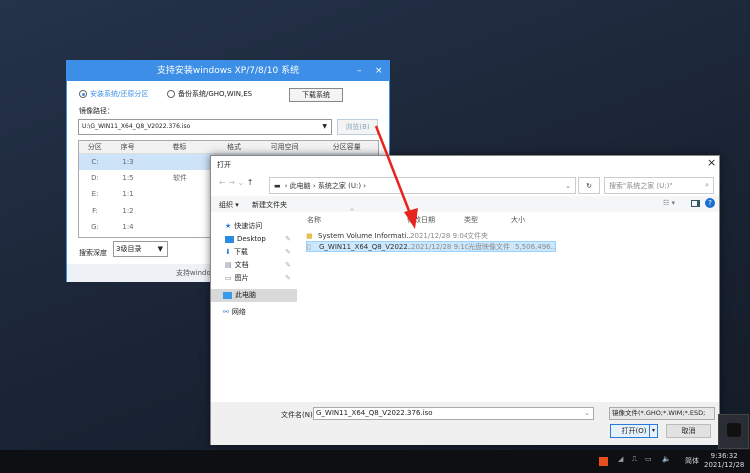 The width and height of the screenshot is (750, 473). I want to click on clock-date: 2021/12/28, so click(724, 465).